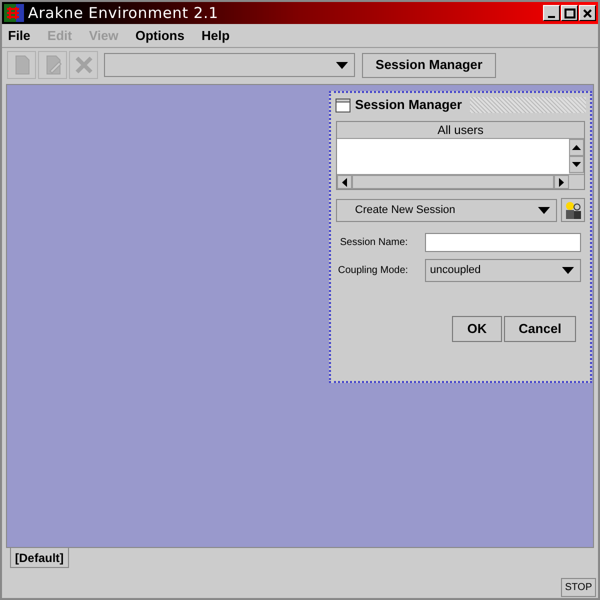 The width and height of the screenshot is (600, 600). Describe the element at coordinates (561, 182) in the screenshot. I see `scroll-right-icon` at that location.